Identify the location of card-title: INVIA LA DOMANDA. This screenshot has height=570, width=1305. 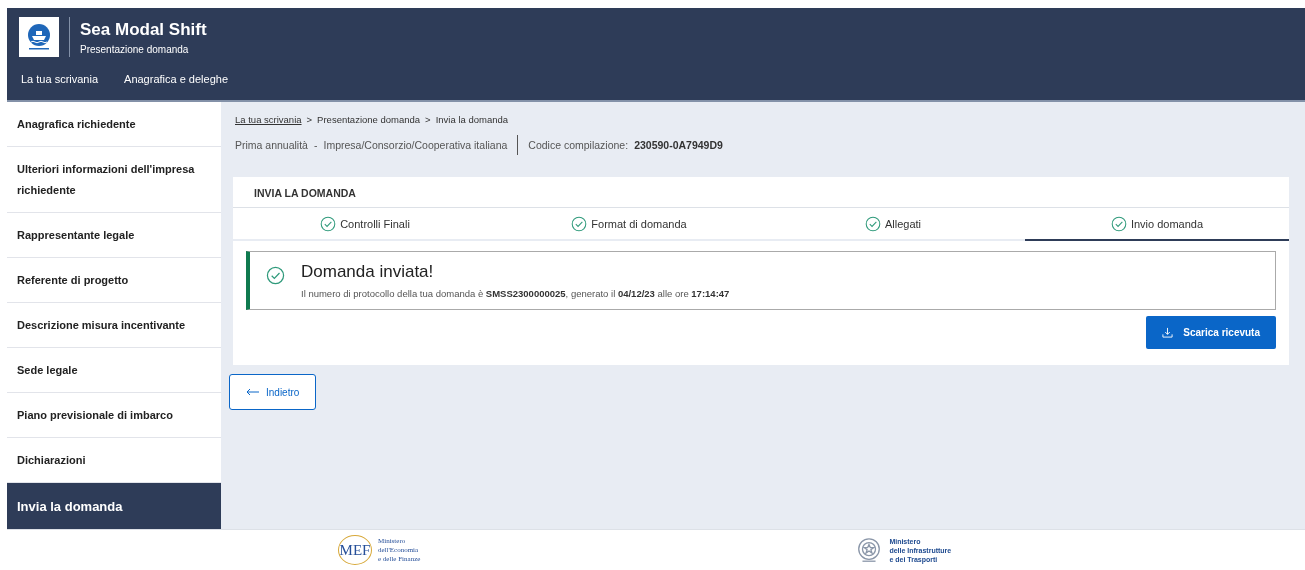
(761, 192).